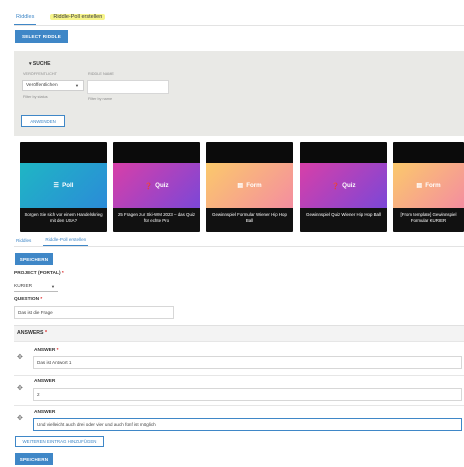  I want to click on card-type-banner: ☰ Poll, so click(63, 185).